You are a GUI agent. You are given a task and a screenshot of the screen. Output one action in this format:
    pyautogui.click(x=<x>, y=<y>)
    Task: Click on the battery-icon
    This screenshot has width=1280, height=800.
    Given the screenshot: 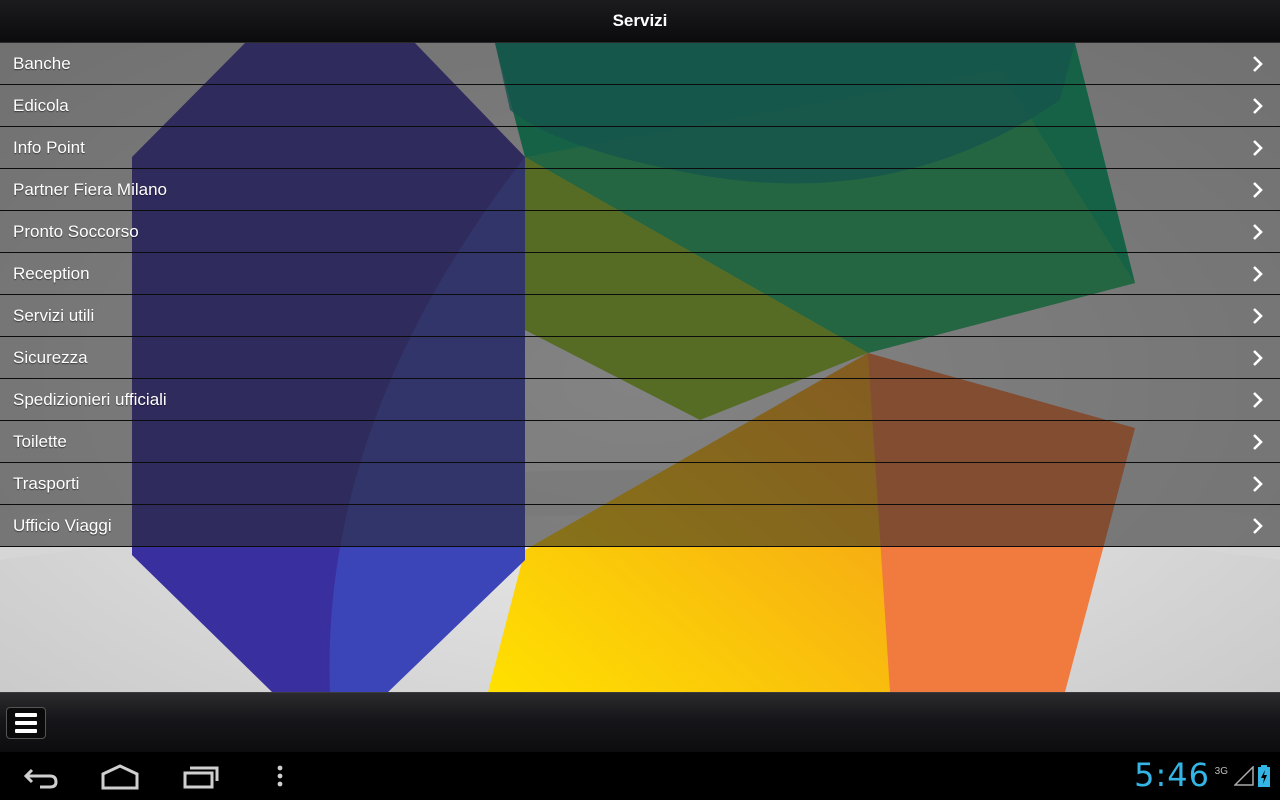 What is the action you would take?
    pyautogui.click(x=1264, y=776)
    